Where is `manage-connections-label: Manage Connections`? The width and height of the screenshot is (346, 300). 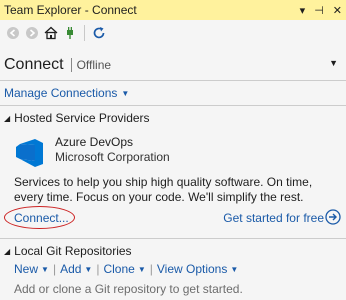 manage-connections-label: Manage Connections is located at coordinates (61, 93).